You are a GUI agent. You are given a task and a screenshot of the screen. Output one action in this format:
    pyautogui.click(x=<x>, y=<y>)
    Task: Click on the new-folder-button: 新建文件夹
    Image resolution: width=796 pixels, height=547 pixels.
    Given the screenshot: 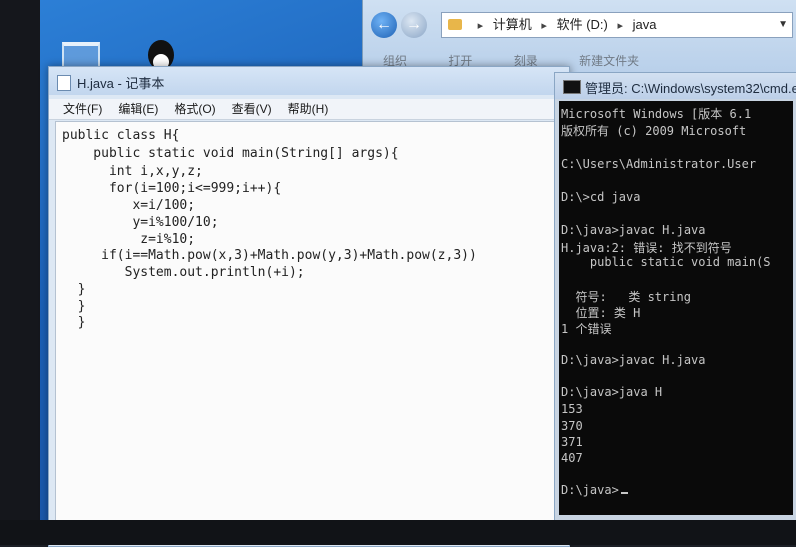 What is the action you would take?
    pyautogui.click(x=609, y=61)
    